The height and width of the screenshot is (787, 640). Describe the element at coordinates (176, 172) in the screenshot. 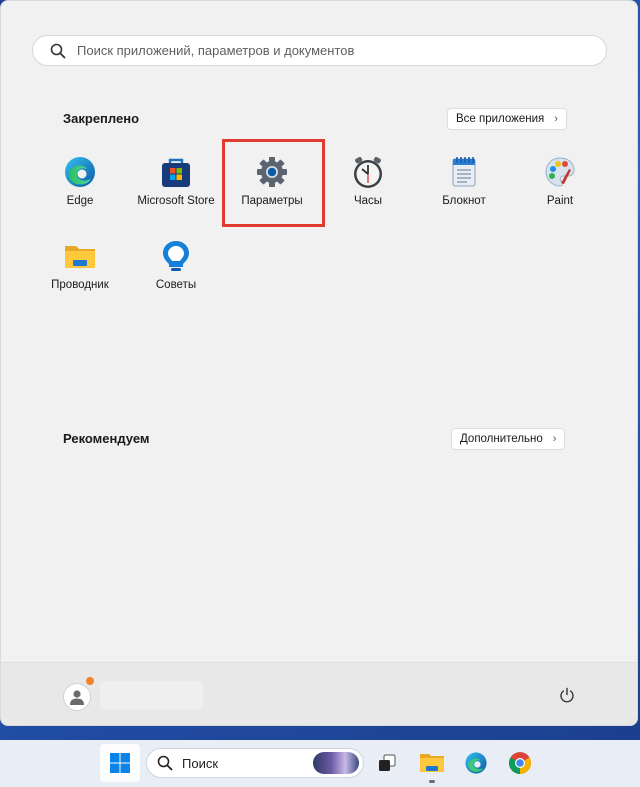

I see `store-icon` at that location.